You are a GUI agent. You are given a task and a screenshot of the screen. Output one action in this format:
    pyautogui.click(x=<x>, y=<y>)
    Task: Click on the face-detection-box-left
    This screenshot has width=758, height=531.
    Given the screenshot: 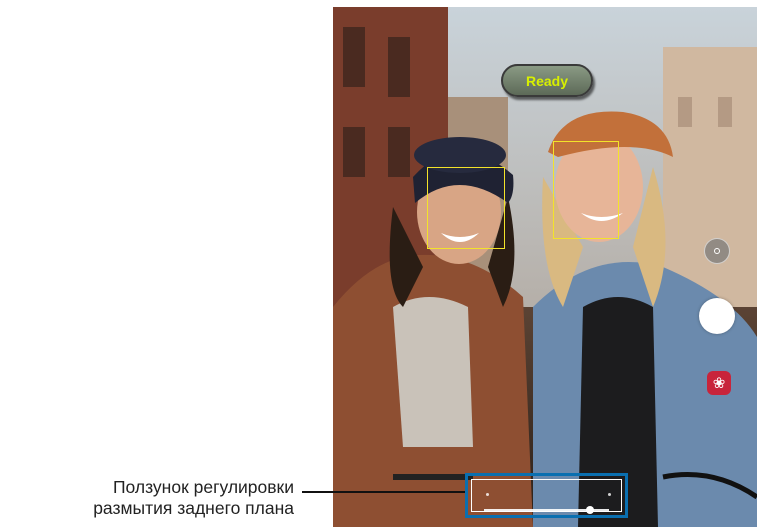 What is the action you would take?
    pyautogui.click(x=466, y=208)
    